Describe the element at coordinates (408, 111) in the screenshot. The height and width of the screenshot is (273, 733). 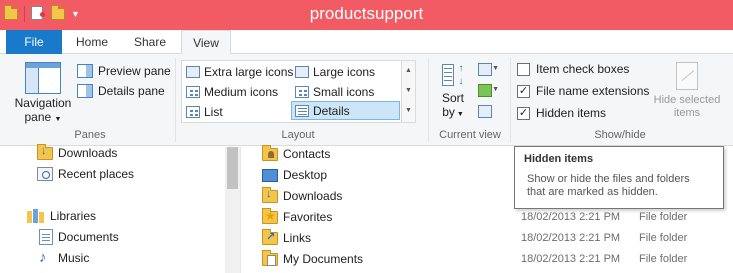
I see `gallery-expand-icon: ▼` at that location.